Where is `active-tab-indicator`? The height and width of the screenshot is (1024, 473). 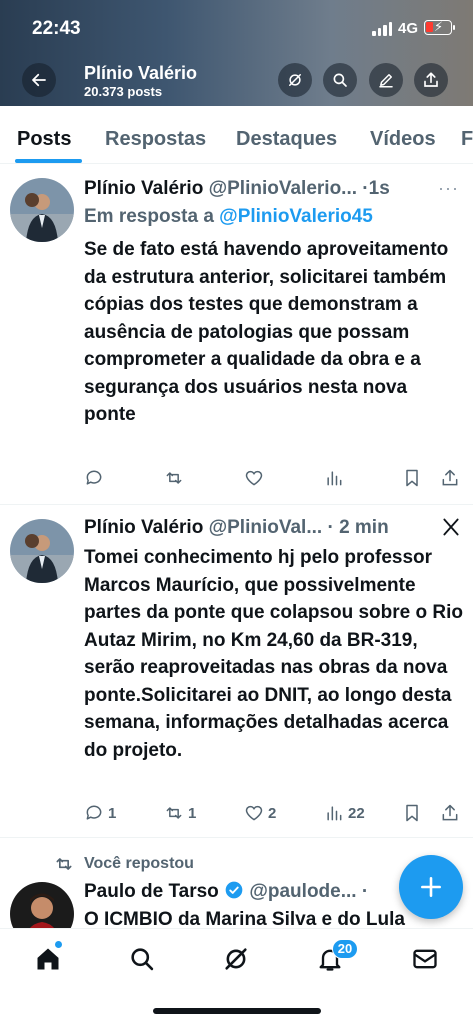
active-tab-indicator is located at coordinates (48, 161).